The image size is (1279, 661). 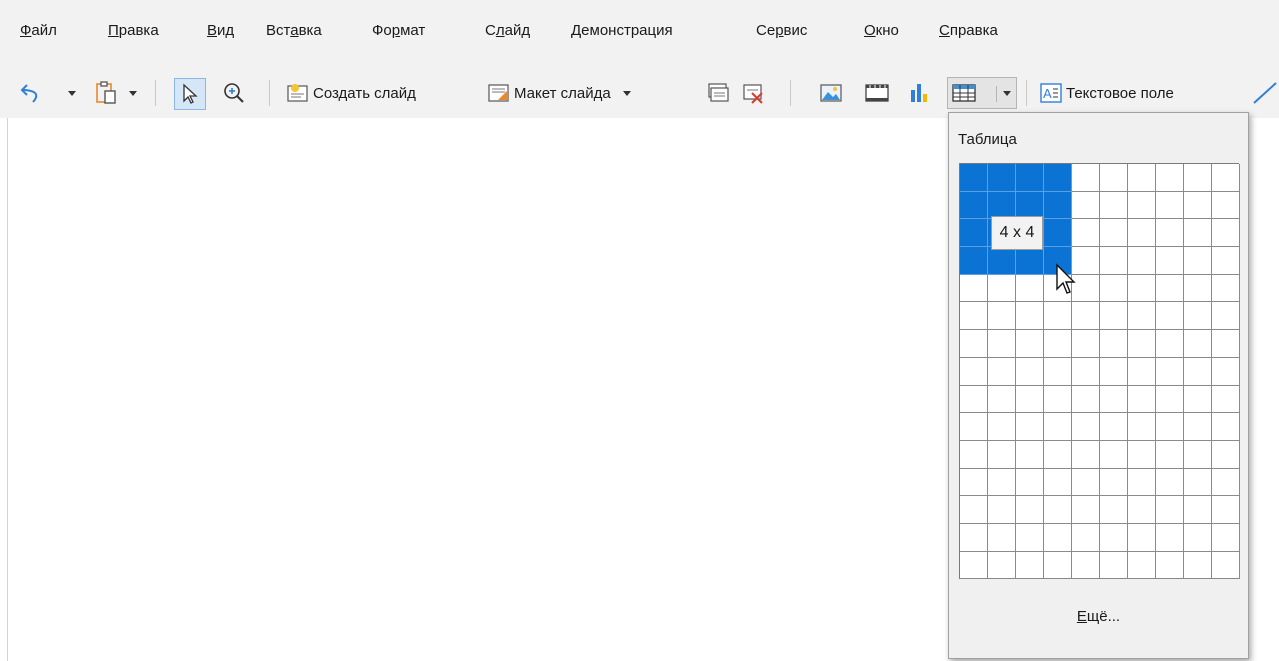 I want to click on menu-edit: Правка, so click(x=133, y=31).